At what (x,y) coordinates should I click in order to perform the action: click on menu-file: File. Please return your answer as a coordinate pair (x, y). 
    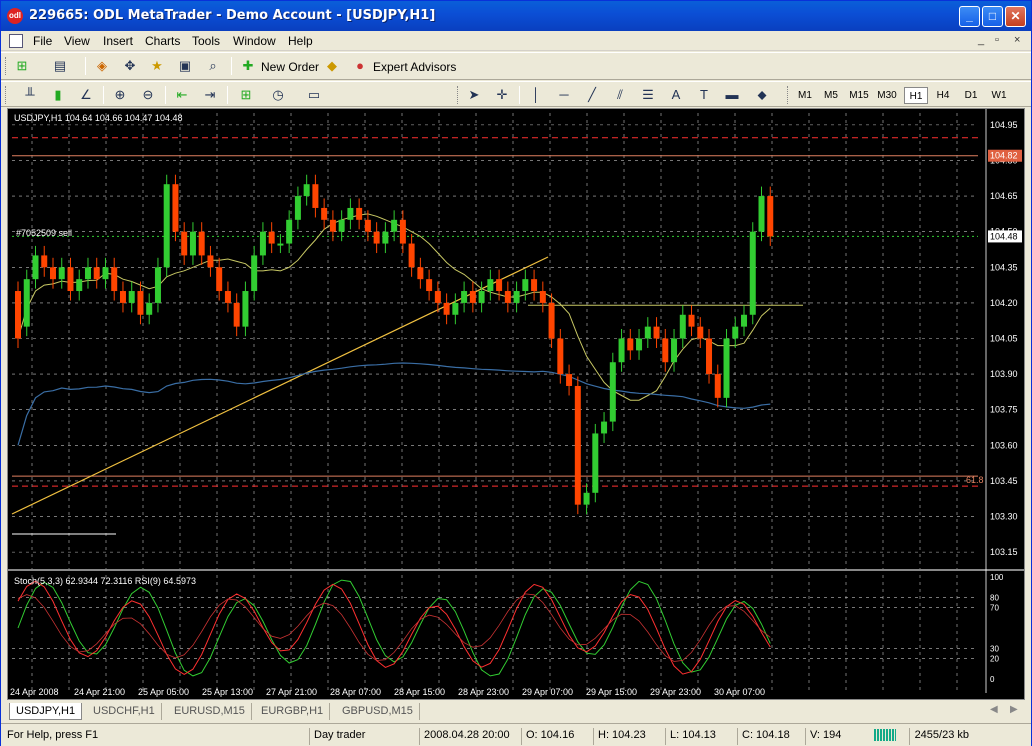
    Looking at the image, I should click on (42, 41).